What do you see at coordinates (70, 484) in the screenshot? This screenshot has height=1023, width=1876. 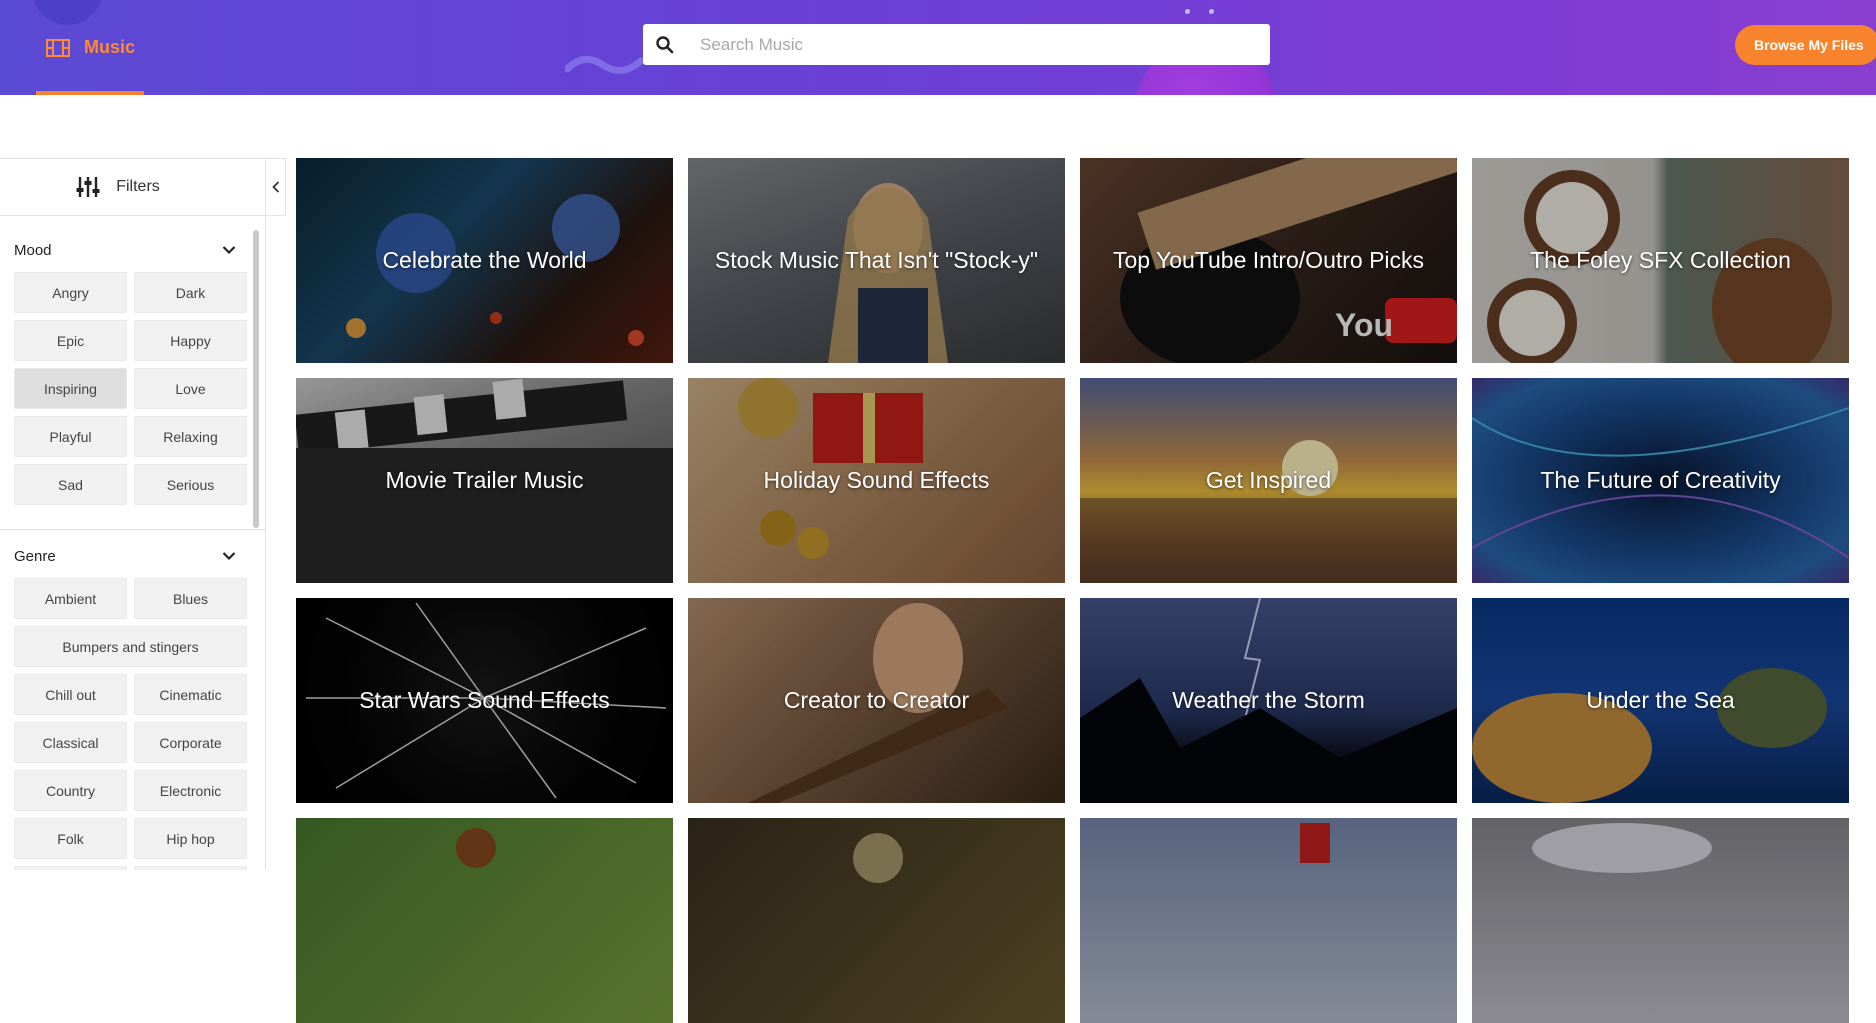 I see `mood-chip-sad: Sad` at bounding box center [70, 484].